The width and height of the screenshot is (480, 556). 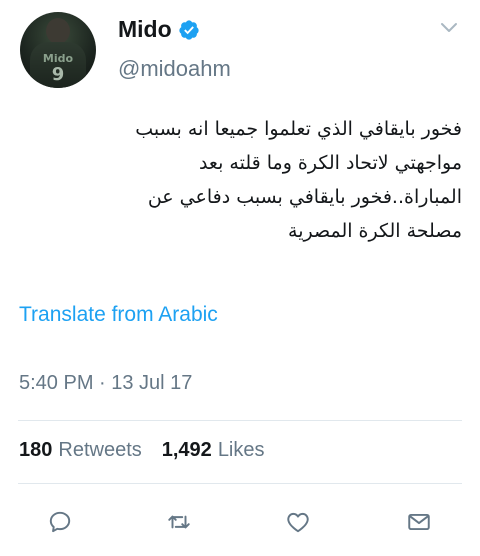 I want to click on avatar-head, so click(x=58, y=31).